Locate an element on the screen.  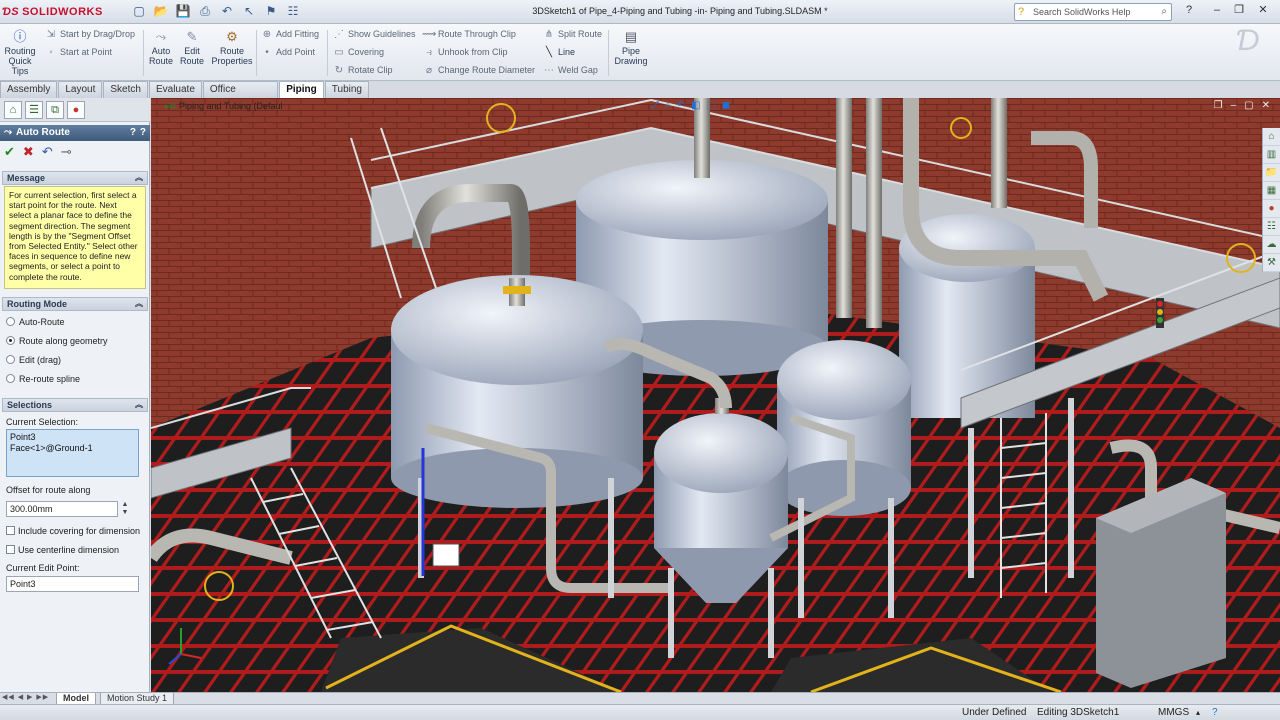
custom-properties-icon: ☷ is located at coordinates (1271, 227).